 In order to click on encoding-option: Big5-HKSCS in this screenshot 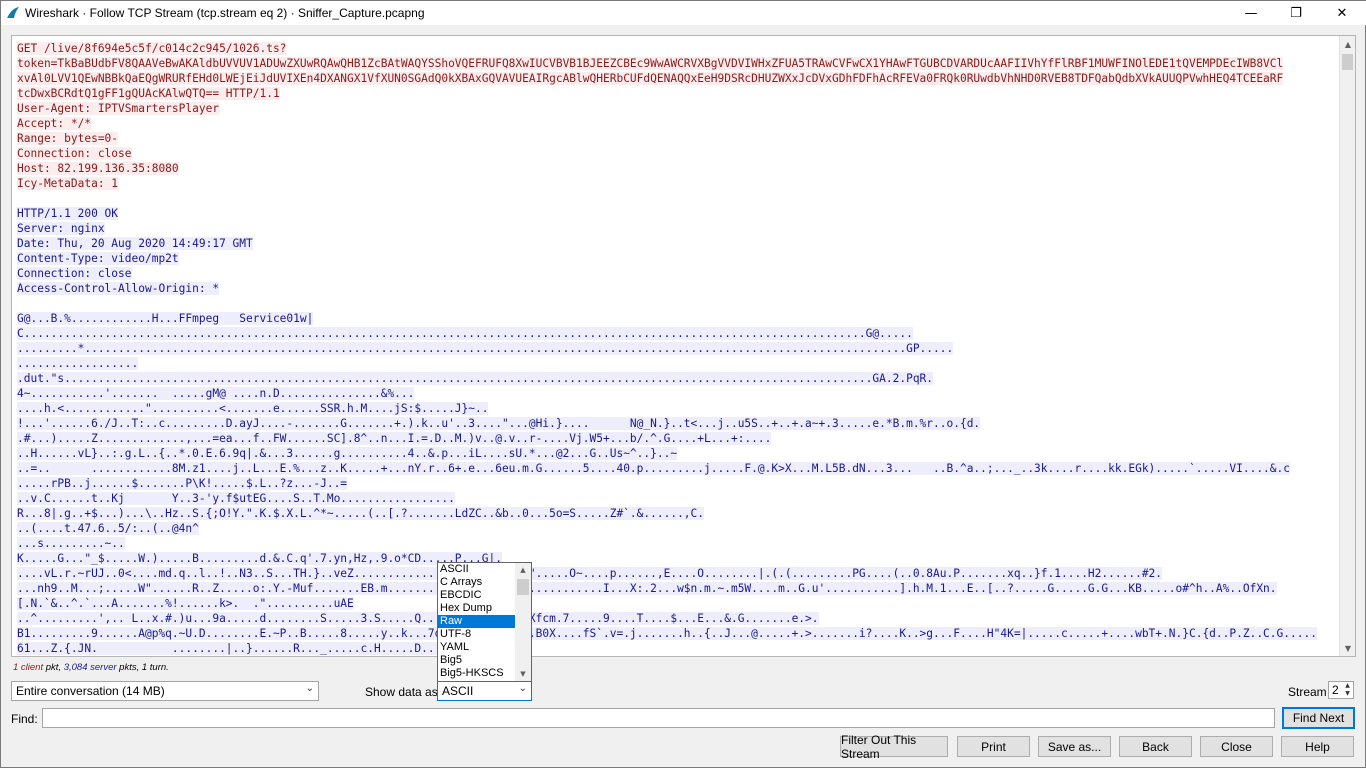, I will do `click(476, 673)`.